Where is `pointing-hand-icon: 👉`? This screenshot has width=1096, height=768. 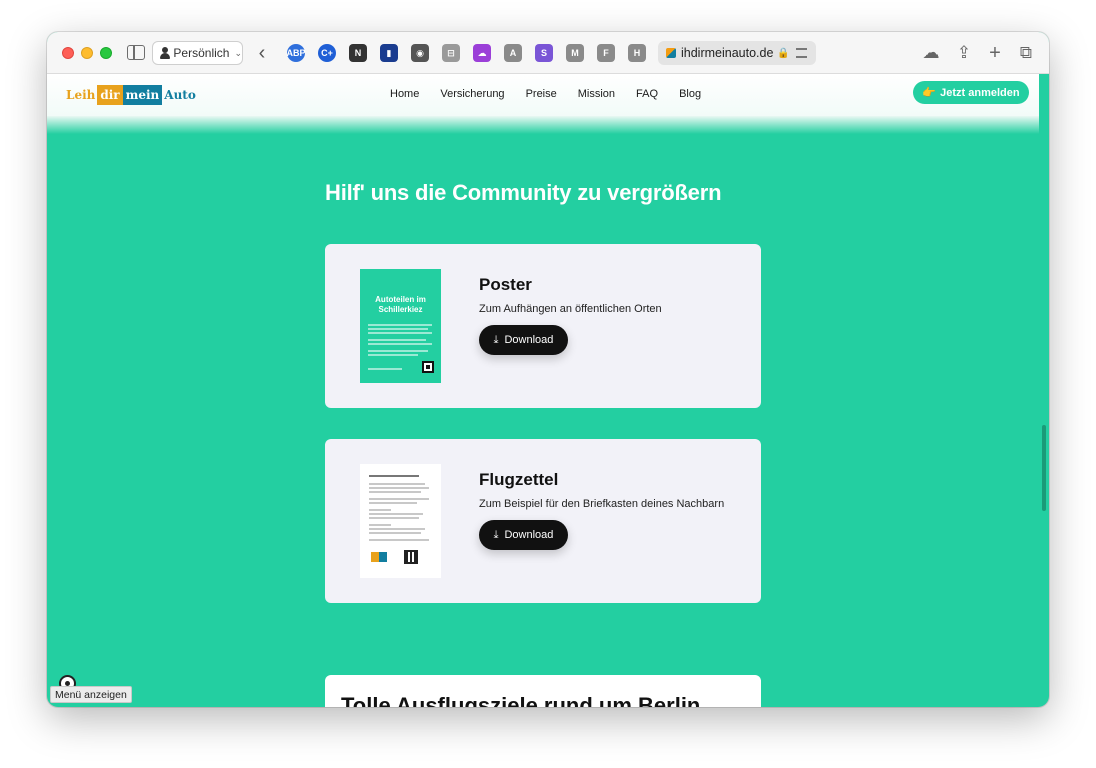
pointing-hand-icon: 👉 is located at coordinates (929, 93).